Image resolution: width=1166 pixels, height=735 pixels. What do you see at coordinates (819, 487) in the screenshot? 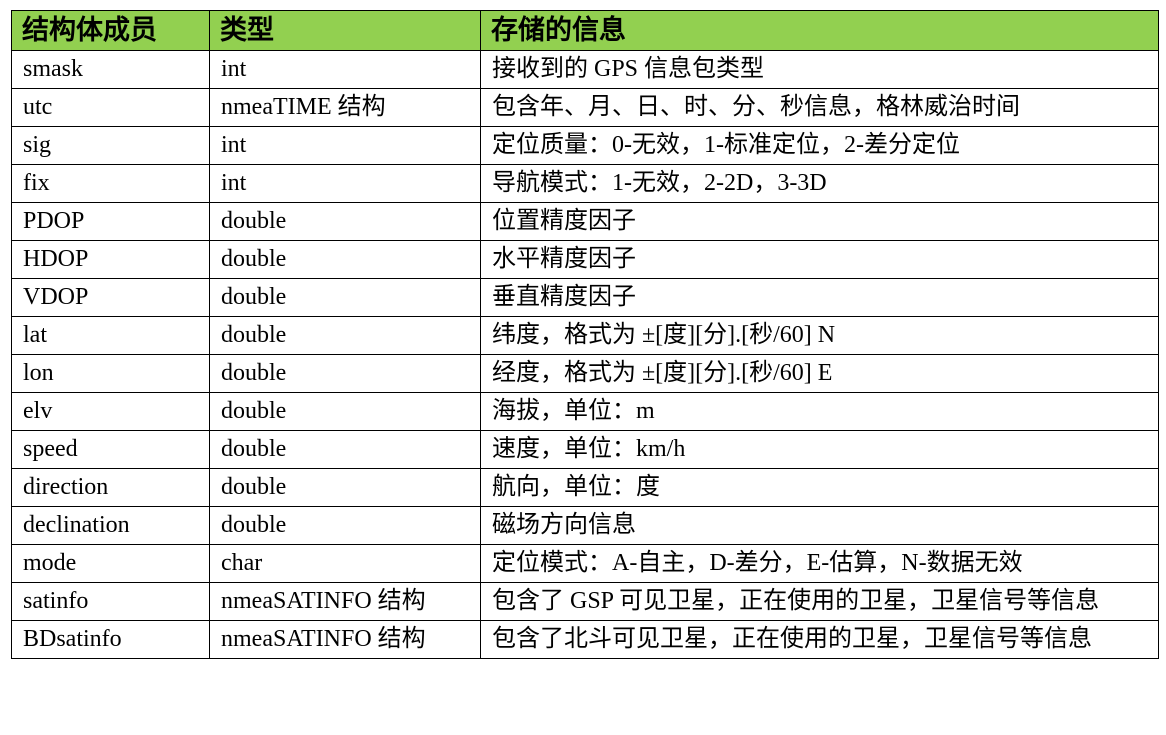
I see `info-cell: 航向，单位：度` at bounding box center [819, 487].